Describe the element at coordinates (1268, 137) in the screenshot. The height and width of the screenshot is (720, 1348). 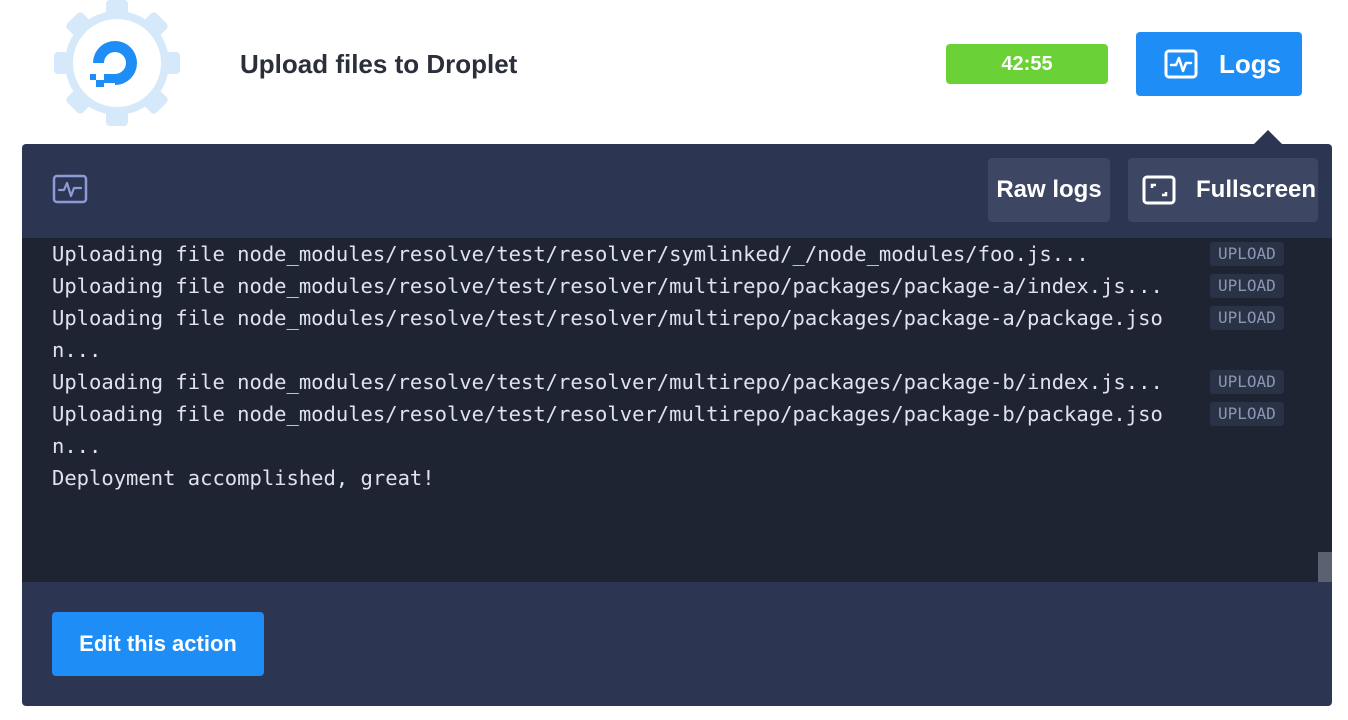
I see `panel-pointer` at that location.